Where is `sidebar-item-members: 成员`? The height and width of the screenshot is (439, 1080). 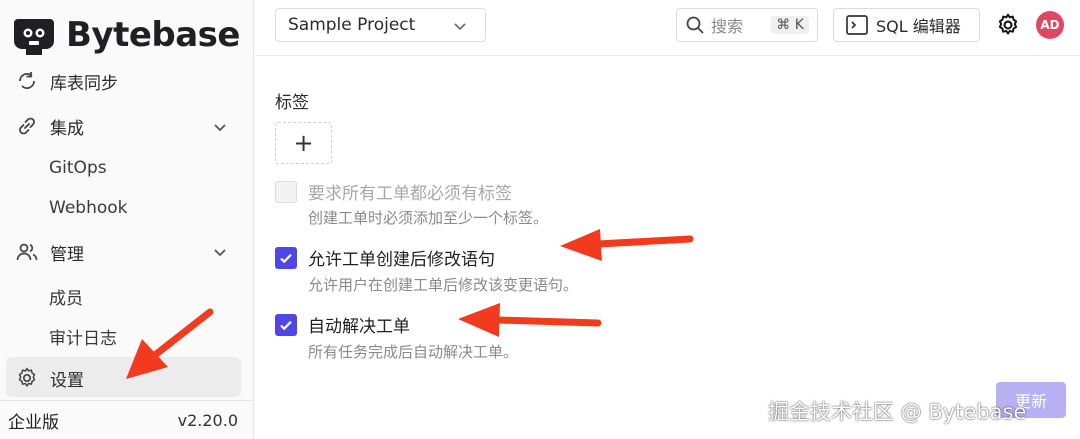
sidebar-item-members: 成员 is located at coordinates (66, 296).